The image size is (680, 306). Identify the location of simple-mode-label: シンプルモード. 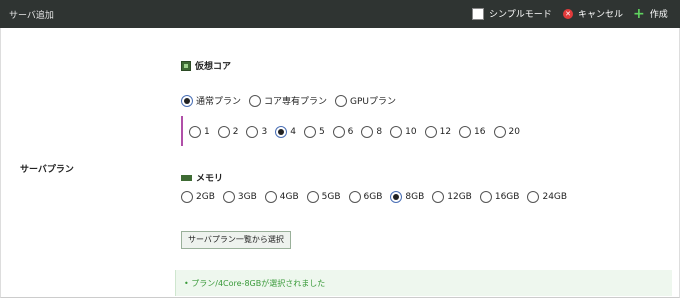
(520, 15).